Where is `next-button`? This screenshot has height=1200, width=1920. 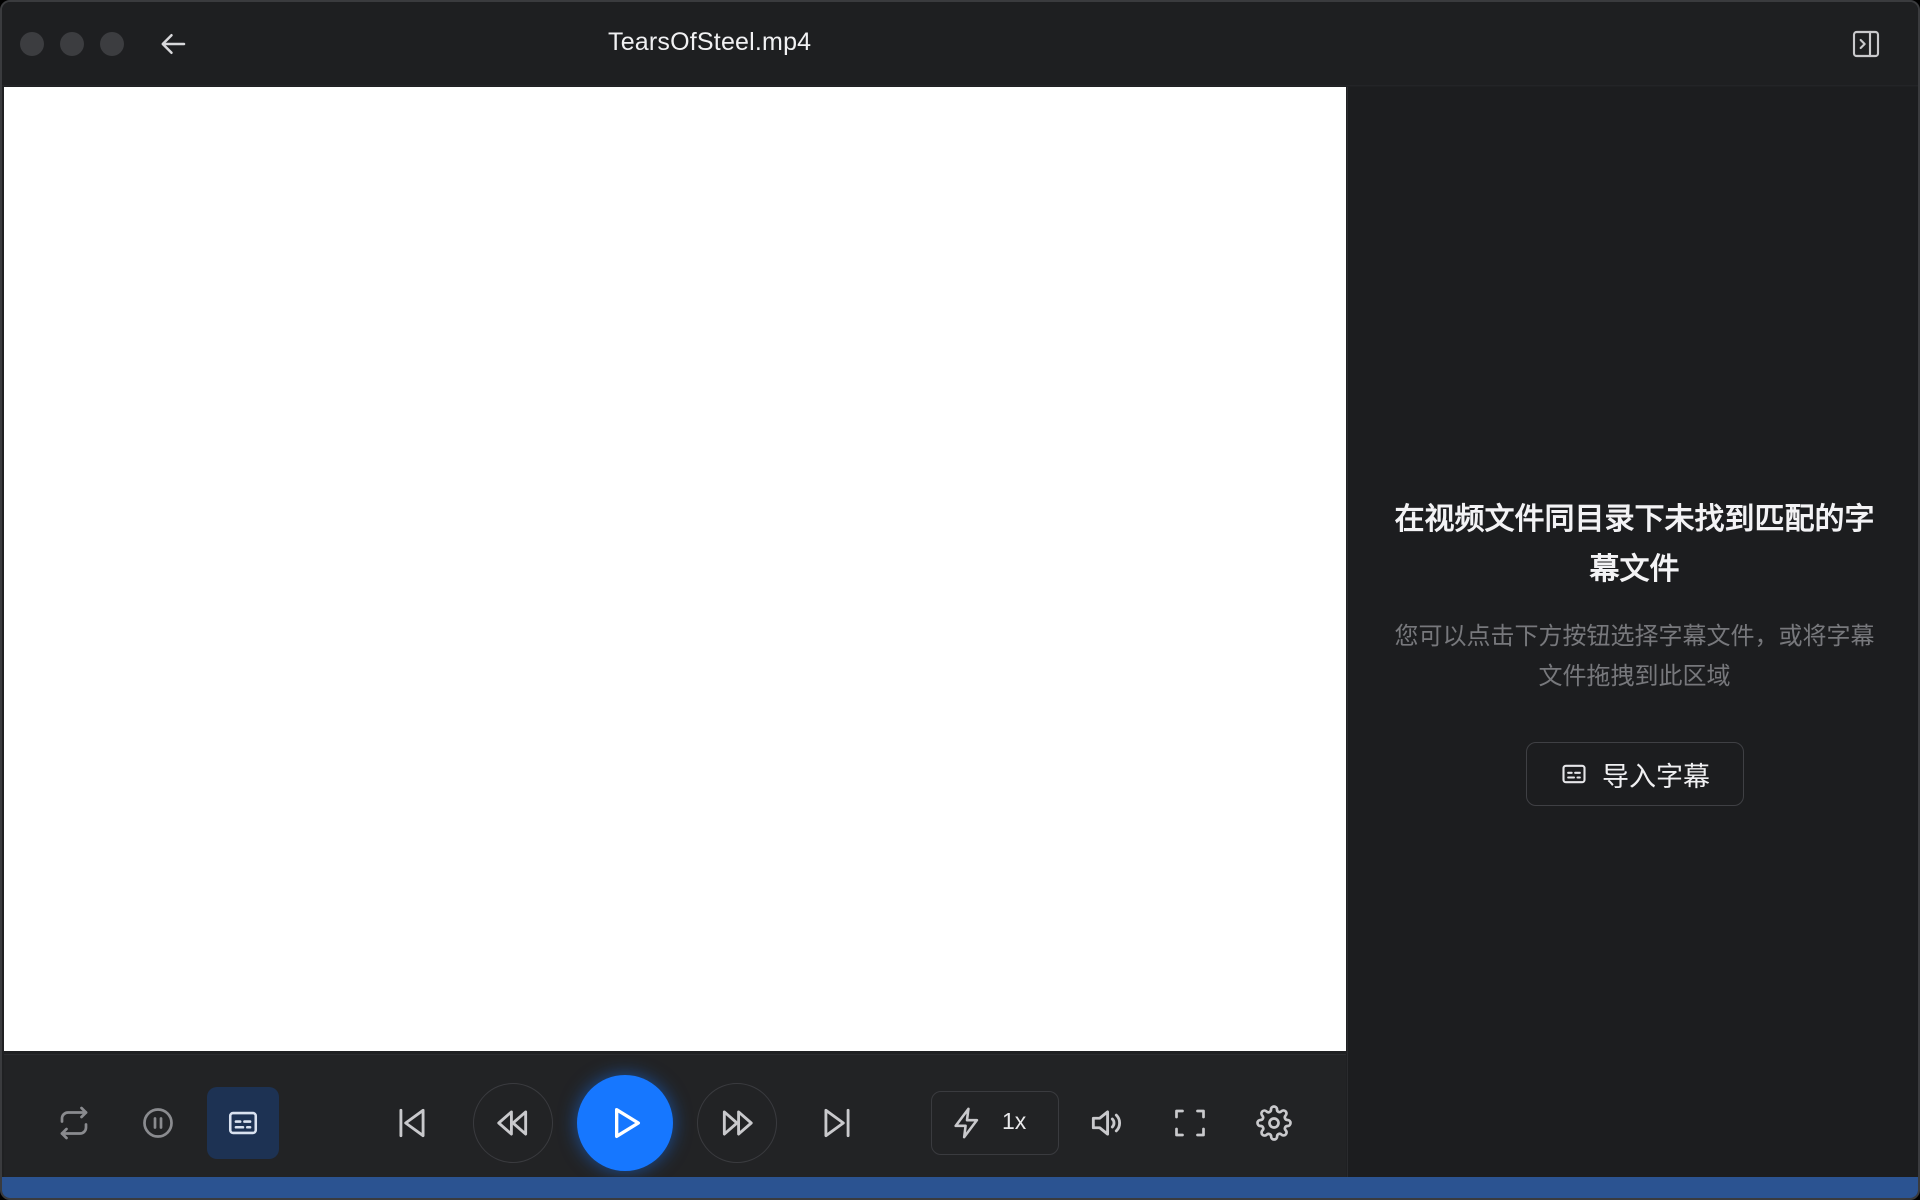 next-button is located at coordinates (837, 1123).